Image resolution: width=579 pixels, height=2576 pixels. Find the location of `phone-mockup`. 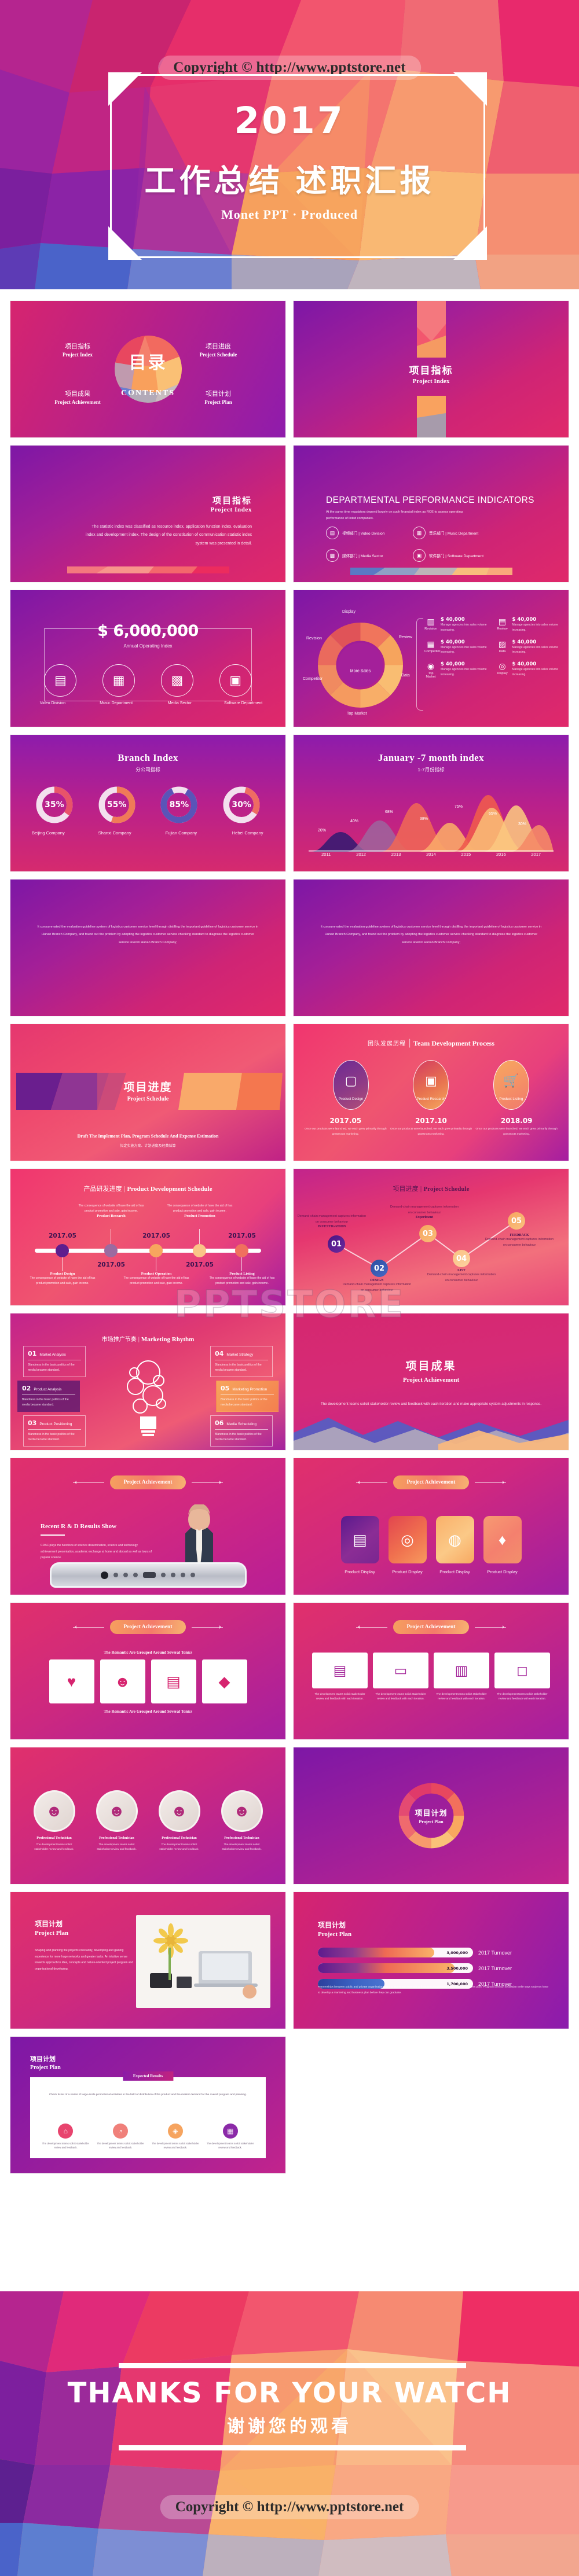

phone-mockup is located at coordinates (148, 1575).